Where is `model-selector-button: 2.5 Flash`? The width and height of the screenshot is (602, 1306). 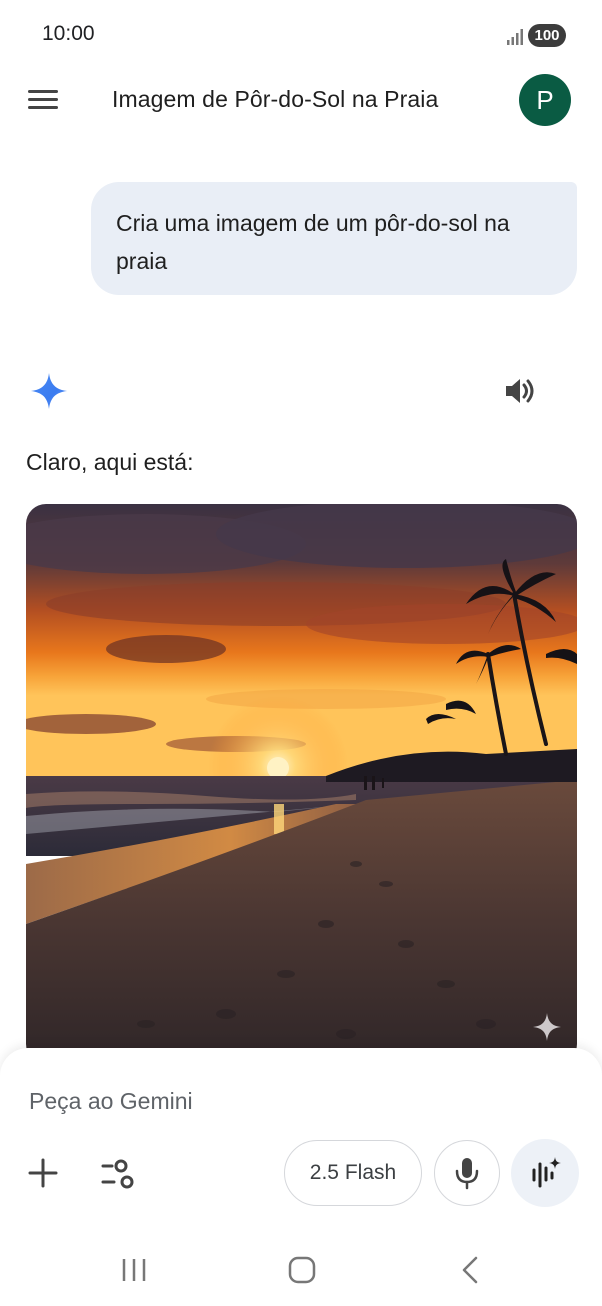
model-selector-button: 2.5 Flash is located at coordinates (353, 1173).